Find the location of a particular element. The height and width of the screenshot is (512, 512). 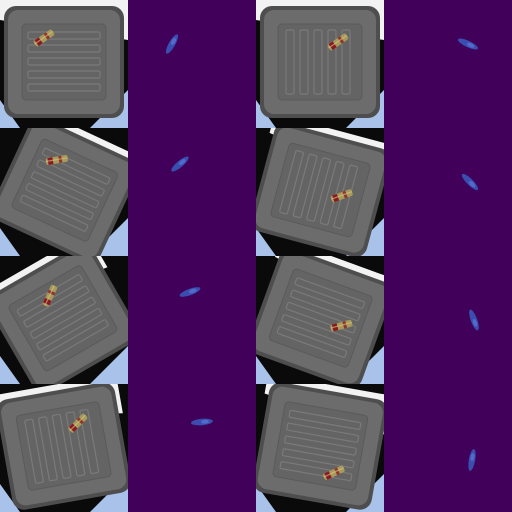

photo-panel-c1 is located at coordinates (64, 320).